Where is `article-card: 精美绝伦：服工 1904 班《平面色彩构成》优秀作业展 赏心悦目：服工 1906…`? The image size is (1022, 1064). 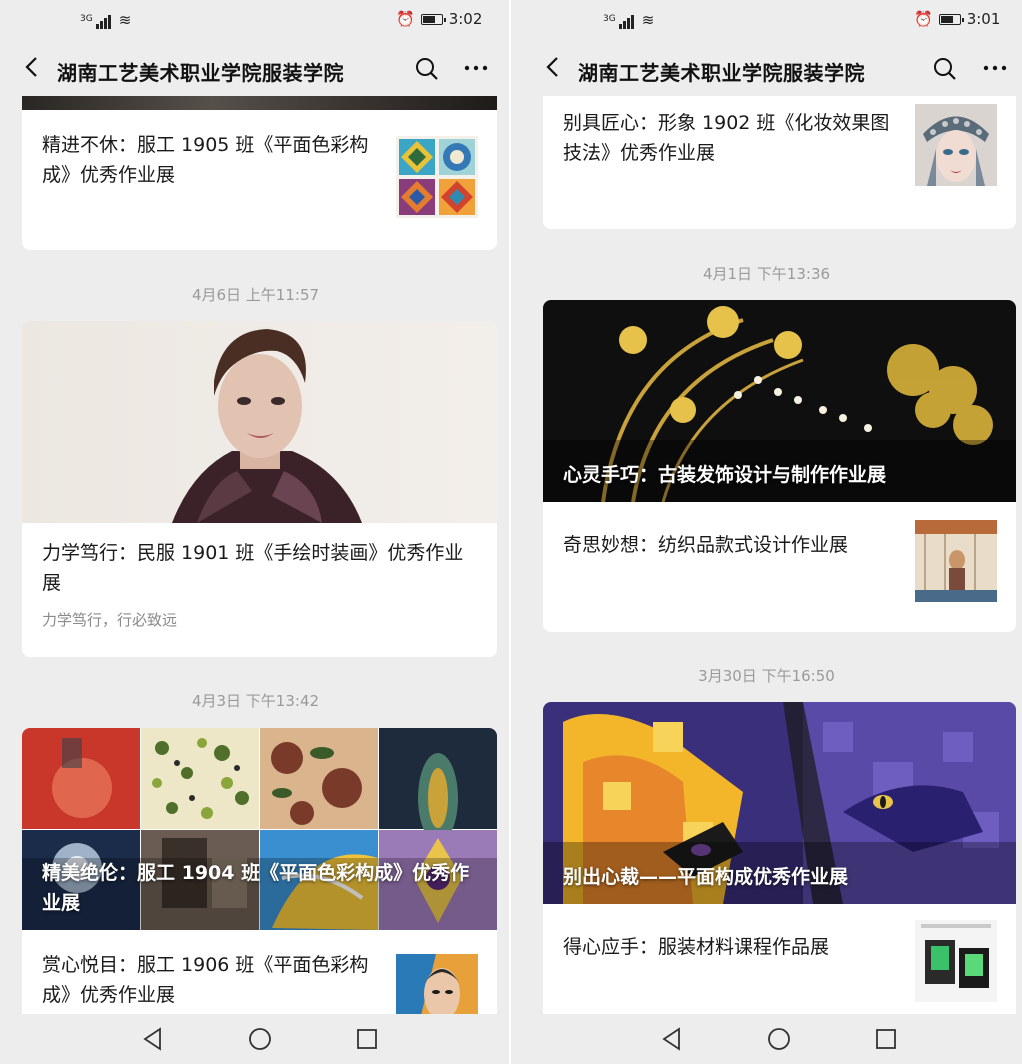
article-card: 精美绝伦：服工 1904 班《平面色彩构成》优秀作业展 赏心悦目：服工 1906… is located at coordinates (259, 871).